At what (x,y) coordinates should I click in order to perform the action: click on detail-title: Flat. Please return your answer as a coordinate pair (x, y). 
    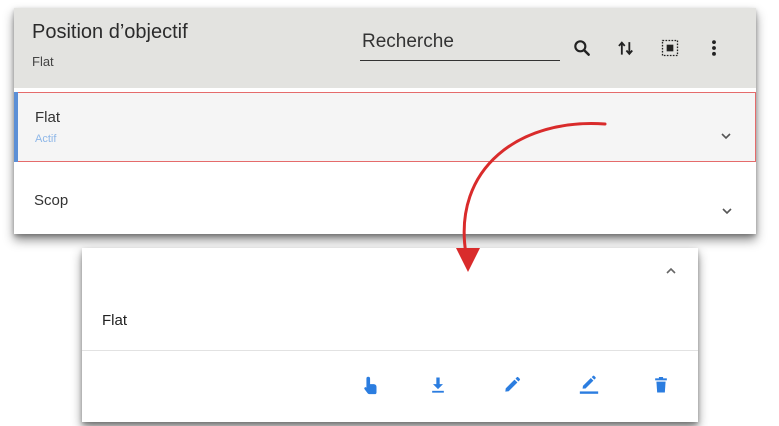
    Looking at the image, I should click on (115, 320).